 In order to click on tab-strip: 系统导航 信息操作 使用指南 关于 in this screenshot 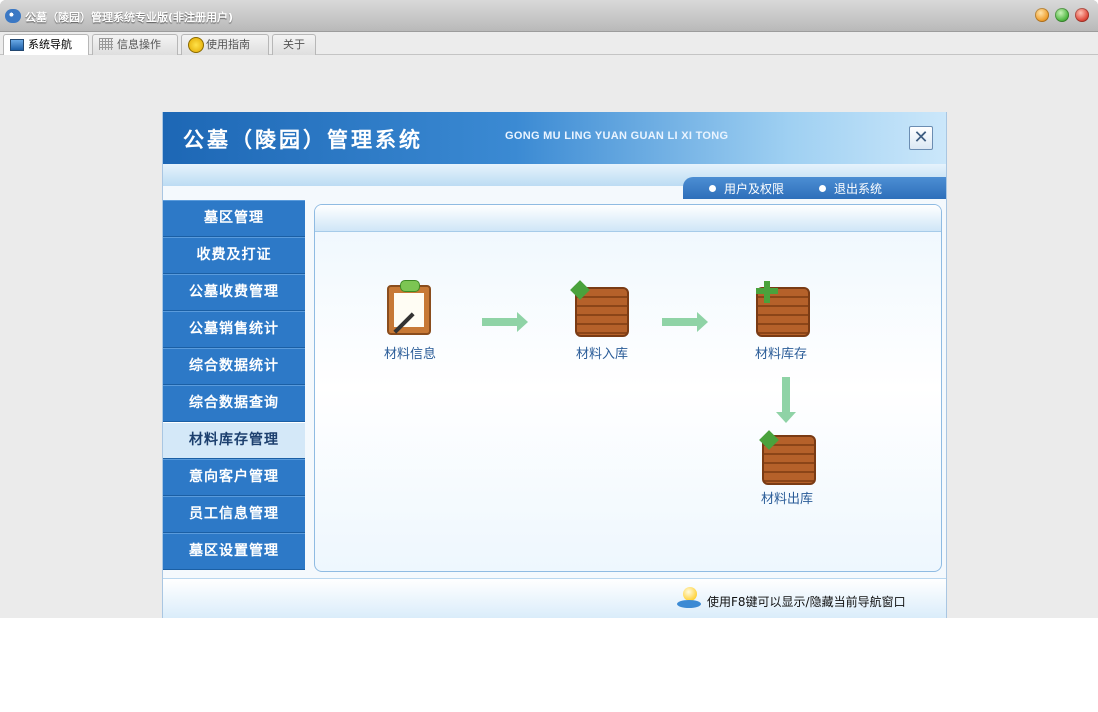, I will do `click(549, 44)`.